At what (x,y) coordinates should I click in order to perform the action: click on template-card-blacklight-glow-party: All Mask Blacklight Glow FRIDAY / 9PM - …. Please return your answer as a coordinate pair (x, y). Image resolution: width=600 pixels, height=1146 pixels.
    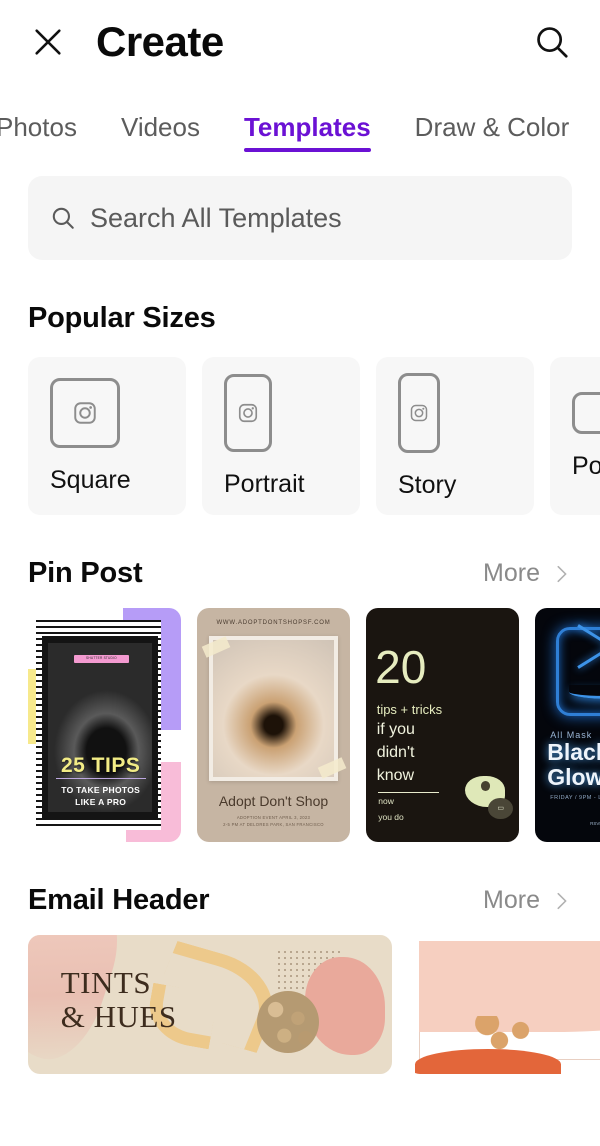
    Looking at the image, I should click on (567, 725).